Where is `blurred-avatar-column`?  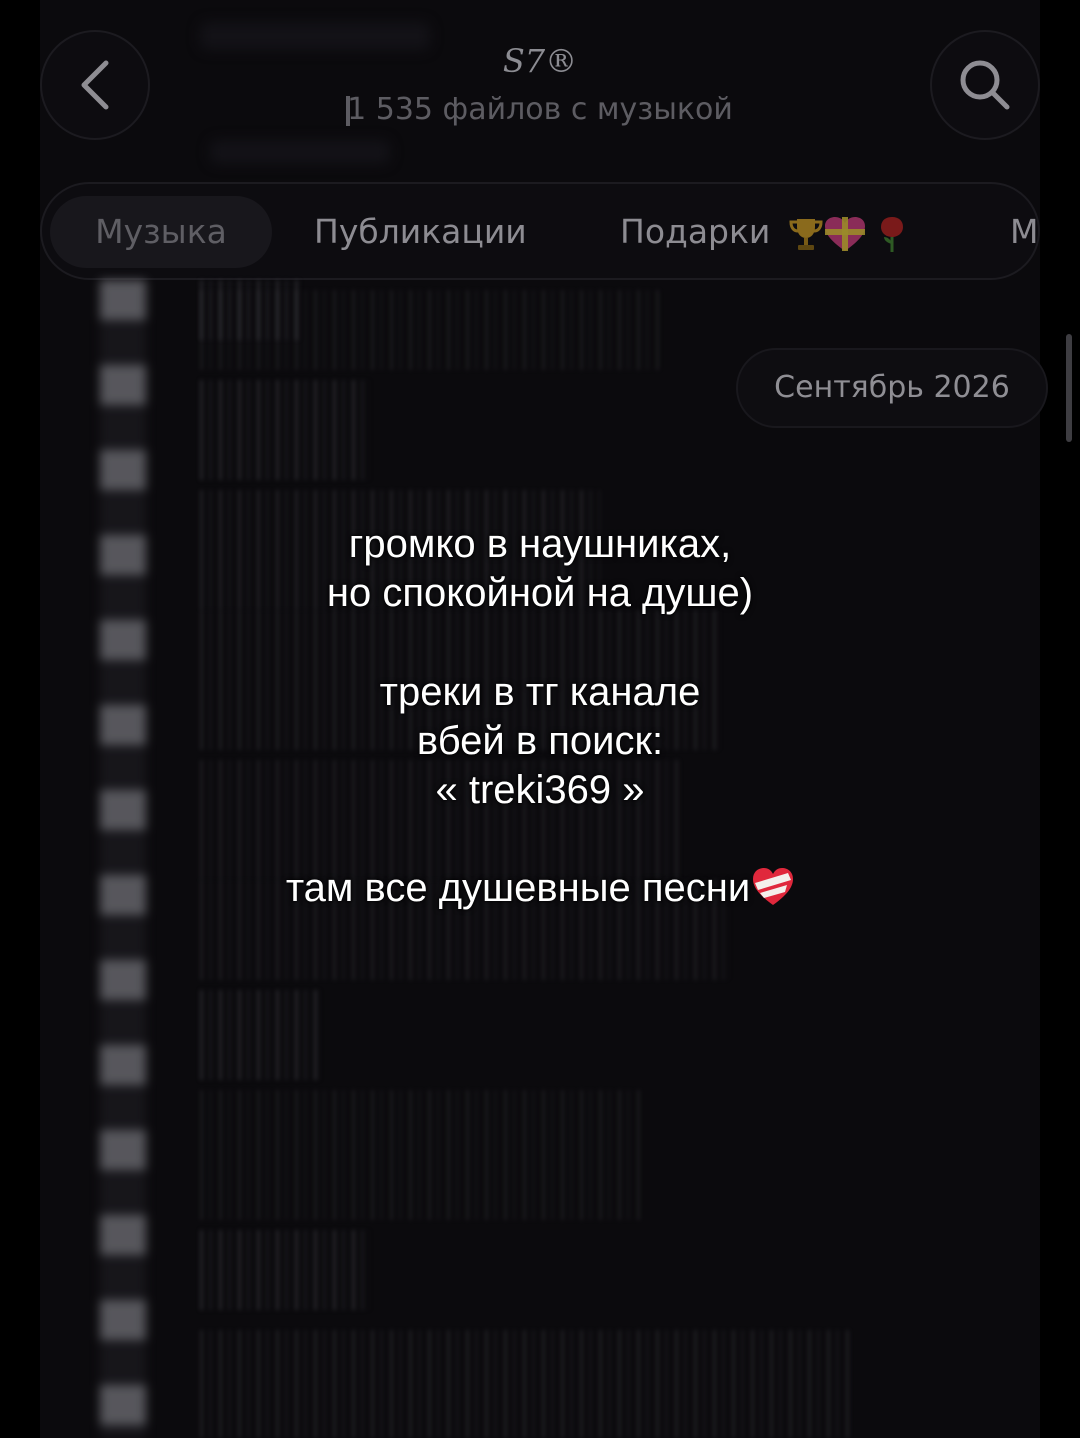 blurred-avatar-column is located at coordinates (123, 859).